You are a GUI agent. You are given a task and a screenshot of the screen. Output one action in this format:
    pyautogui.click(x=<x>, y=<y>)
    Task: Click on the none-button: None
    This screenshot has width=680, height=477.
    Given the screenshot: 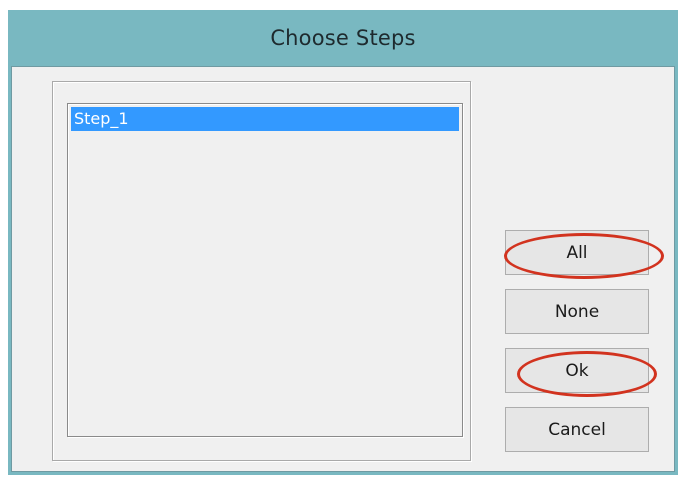 What is the action you would take?
    pyautogui.click(x=577, y=311)
    